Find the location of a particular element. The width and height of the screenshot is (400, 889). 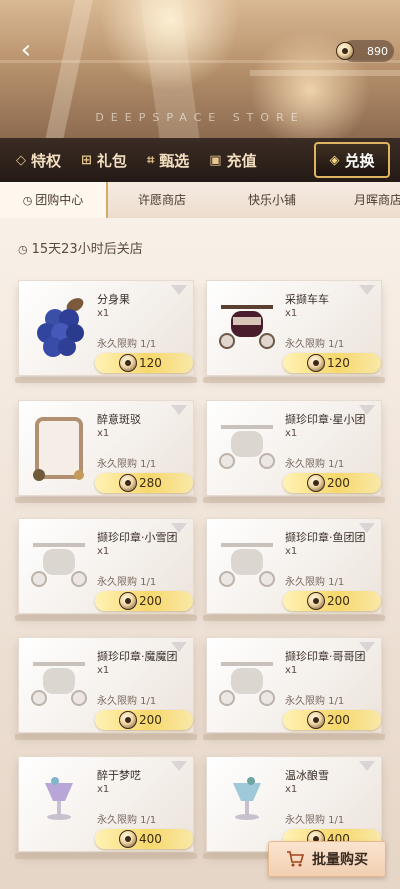

shop-item-card: 撷珍印章·星小团 x1 永久限购 1/1 200 is located at coordinates (294, 451).